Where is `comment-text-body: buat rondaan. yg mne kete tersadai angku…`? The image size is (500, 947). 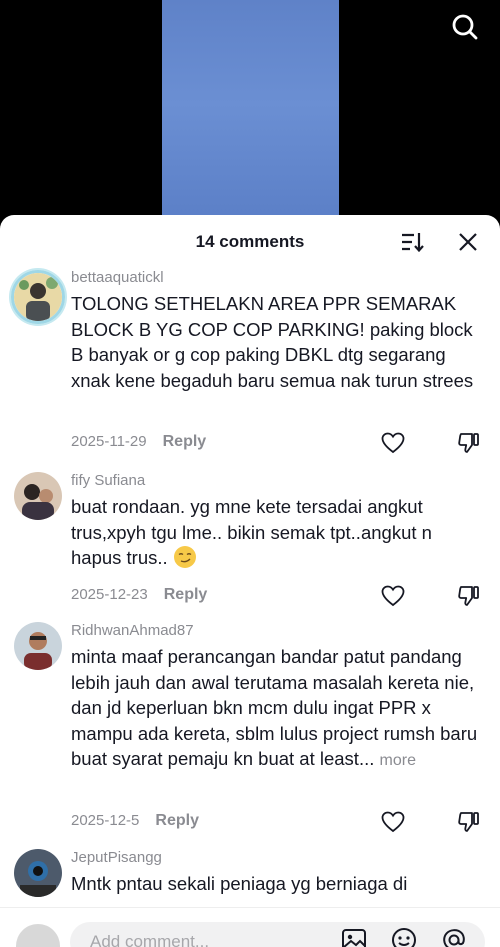
comment-text-body: buat rondaan. yg mne kete tersadai angku… is located at coordinates (251, 532).